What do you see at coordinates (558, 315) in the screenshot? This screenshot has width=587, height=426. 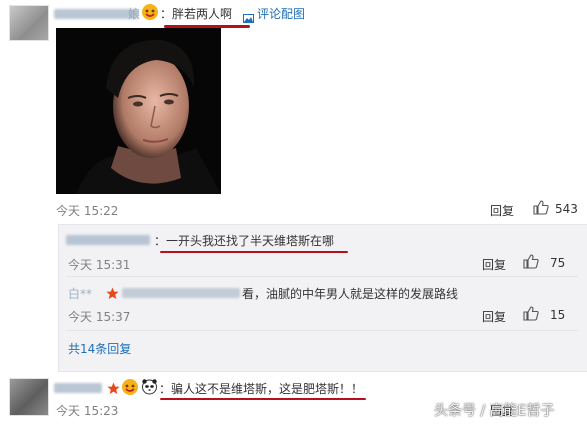 I see `like-count: 15` at bounding box center [558, 315].